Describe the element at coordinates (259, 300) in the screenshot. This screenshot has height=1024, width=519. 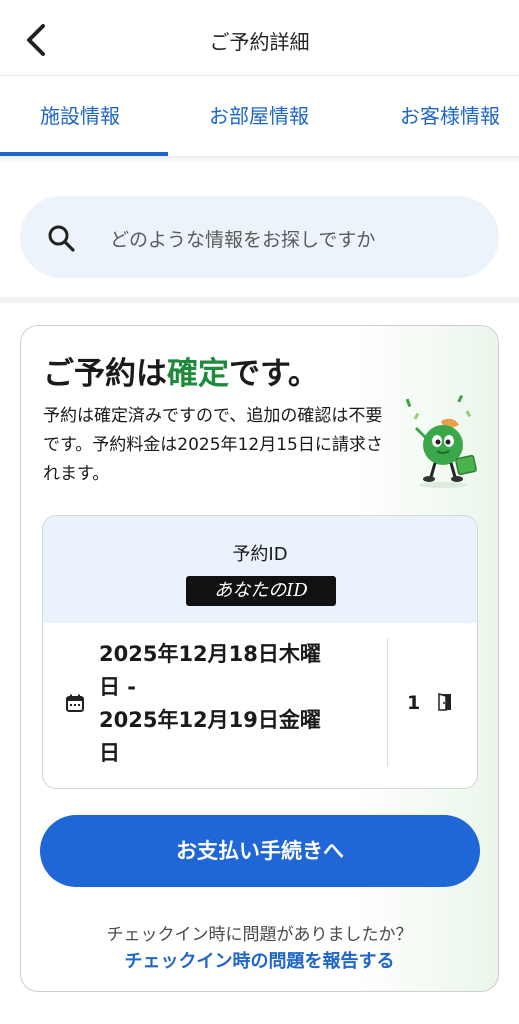
I see `section-divider` at that location.